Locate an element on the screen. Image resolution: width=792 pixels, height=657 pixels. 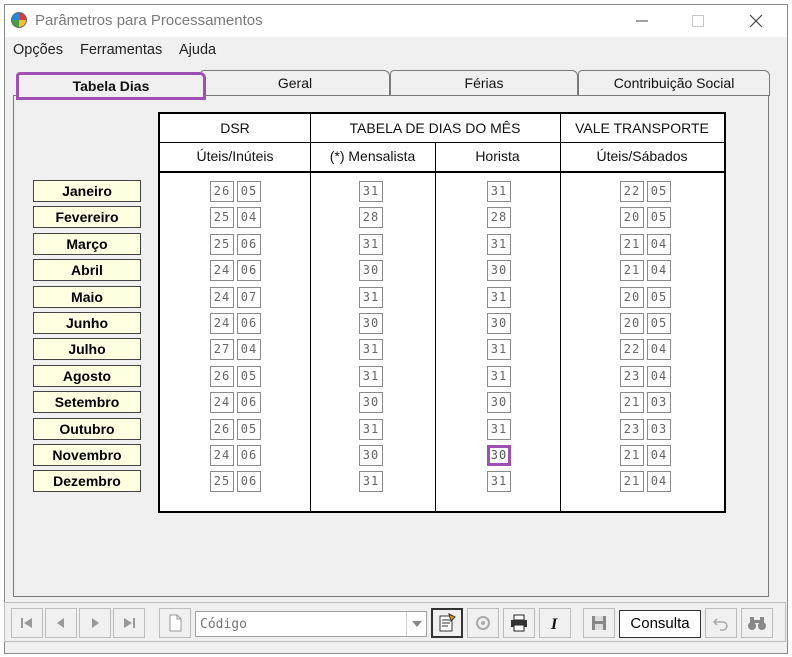
close-button is located at coordinates (756, 21).